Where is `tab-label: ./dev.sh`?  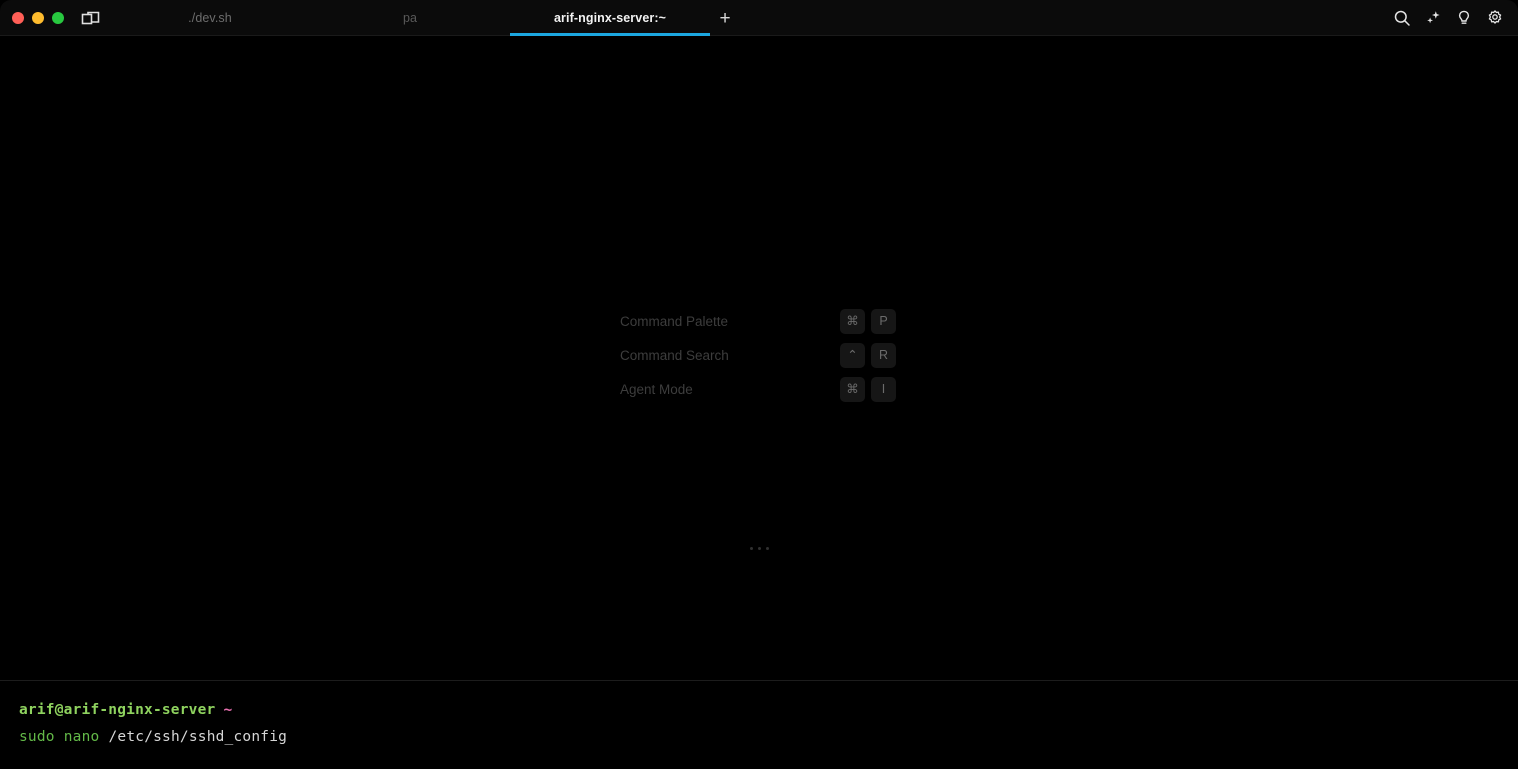 tab-label: ./dev.sh is located at coordinates (210, 18).